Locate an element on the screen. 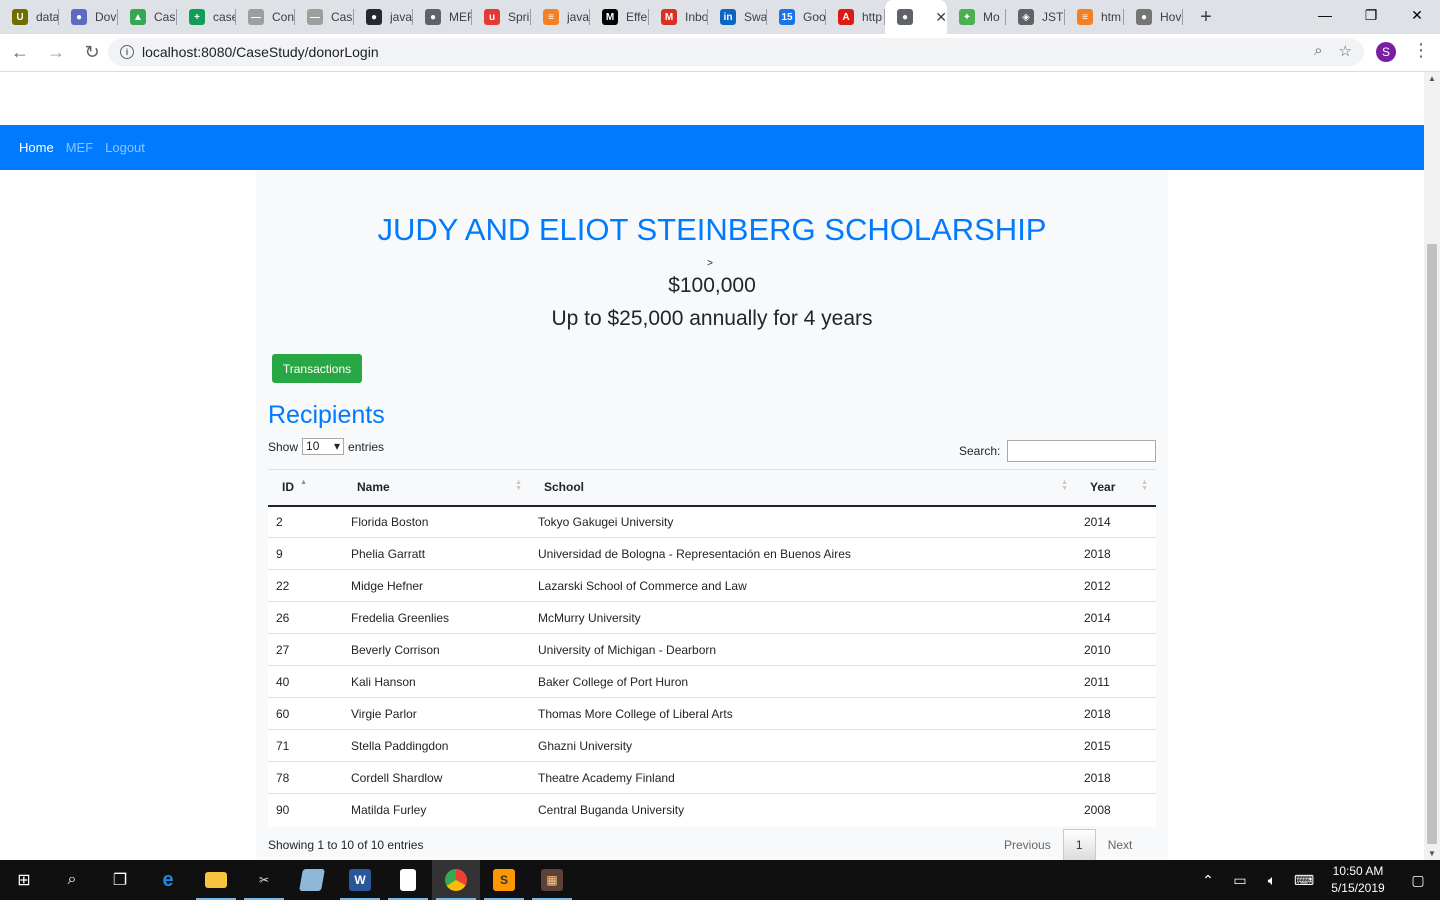 Image resolution: width=1440 pixels, height=900 pixels. tab-close-icon: ✕ is located at coordinates (941, 17).